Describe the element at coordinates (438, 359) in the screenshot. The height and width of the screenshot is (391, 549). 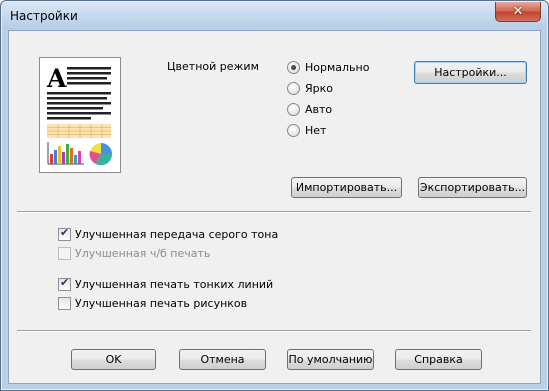
I see `help-button: Справка` at that location.